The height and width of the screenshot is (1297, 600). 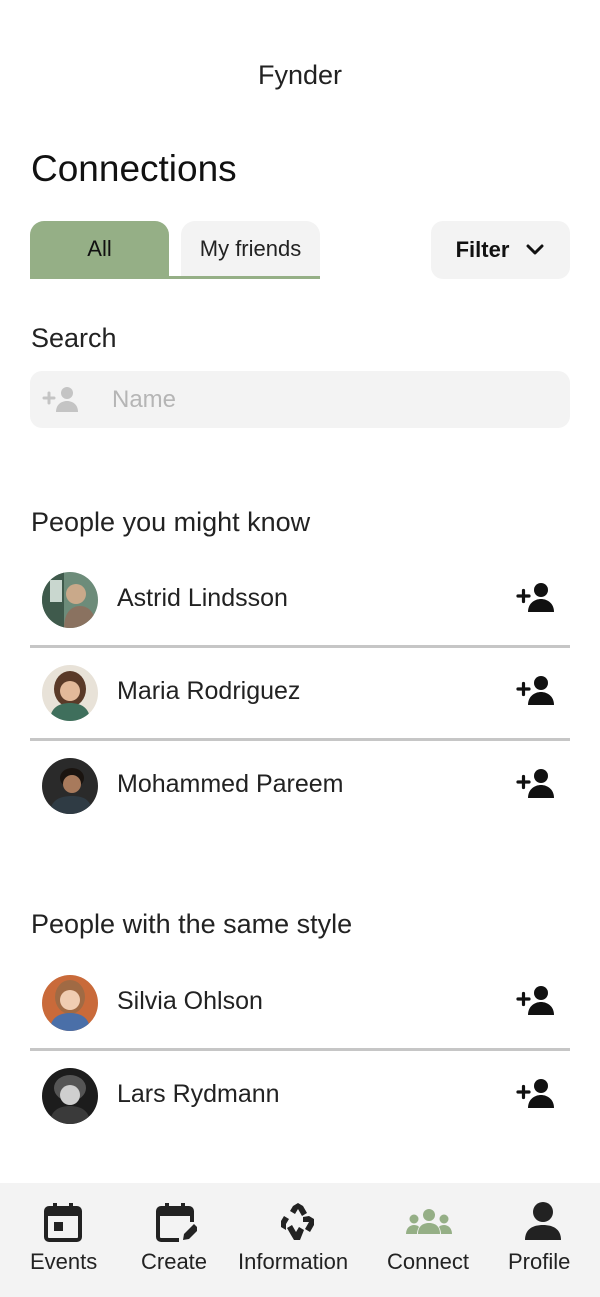 What do you see at coordinates (539, 1261) in the screenshot?
I see `nav-label: Profile` at bounding box center [539, 1261].